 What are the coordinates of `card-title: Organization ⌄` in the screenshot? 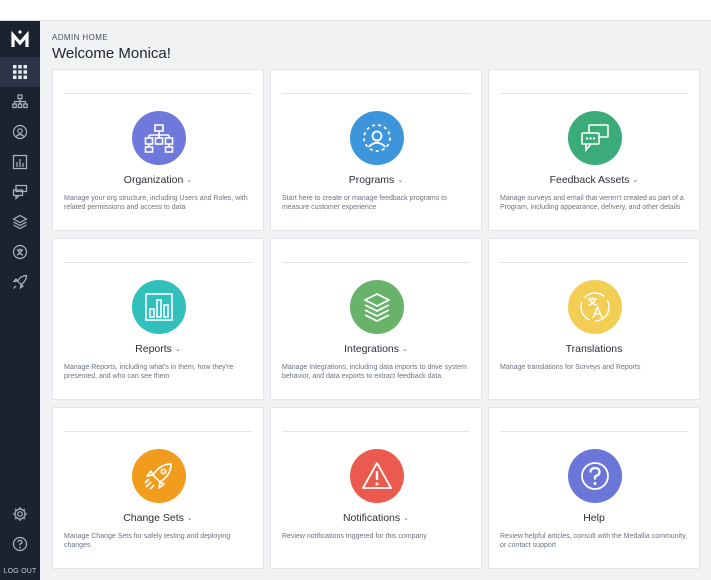 It's located at (158, 180).